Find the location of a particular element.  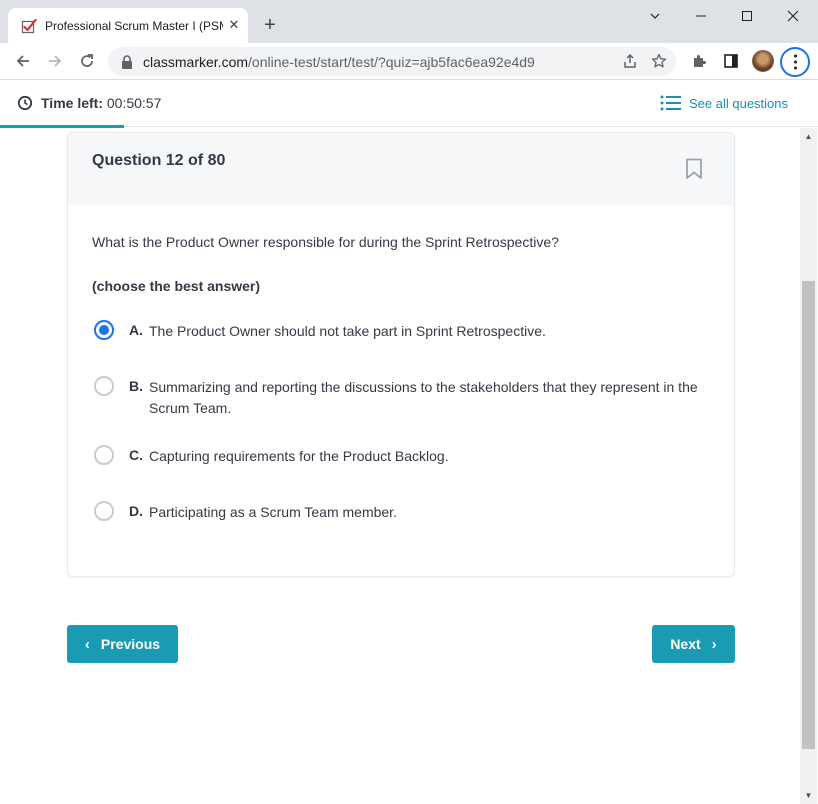

tab-title: Professional Scrum Master I (PSM I) is located at coordinates (134, 26).